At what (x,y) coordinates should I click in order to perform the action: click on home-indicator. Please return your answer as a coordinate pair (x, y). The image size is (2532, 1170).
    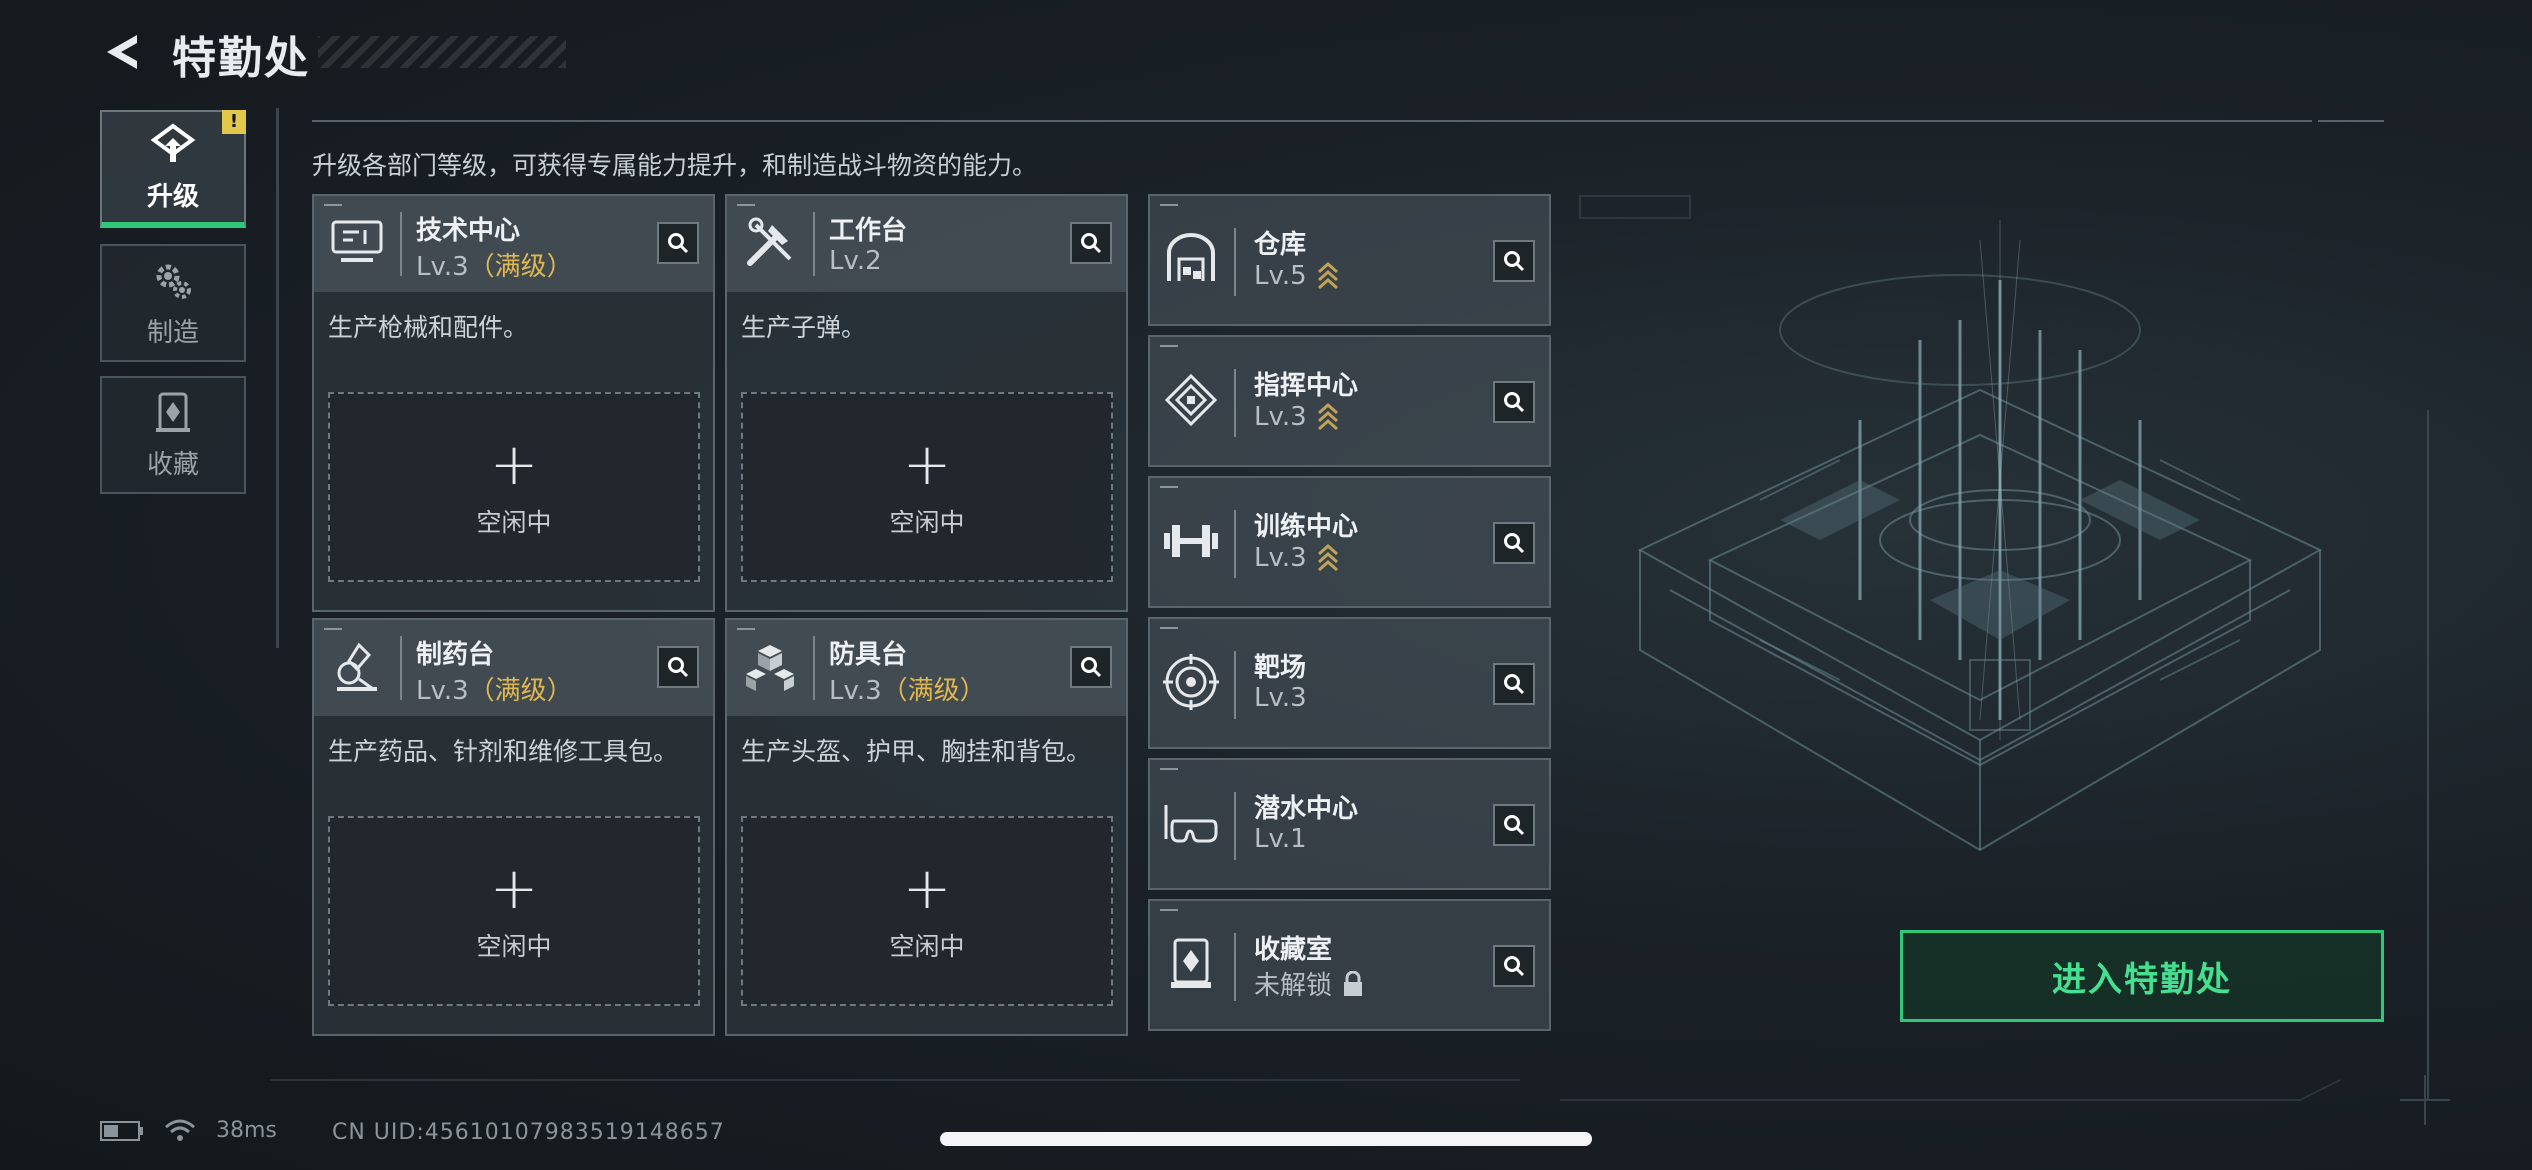
    Looking at the image, I should click on (1266, 1139).